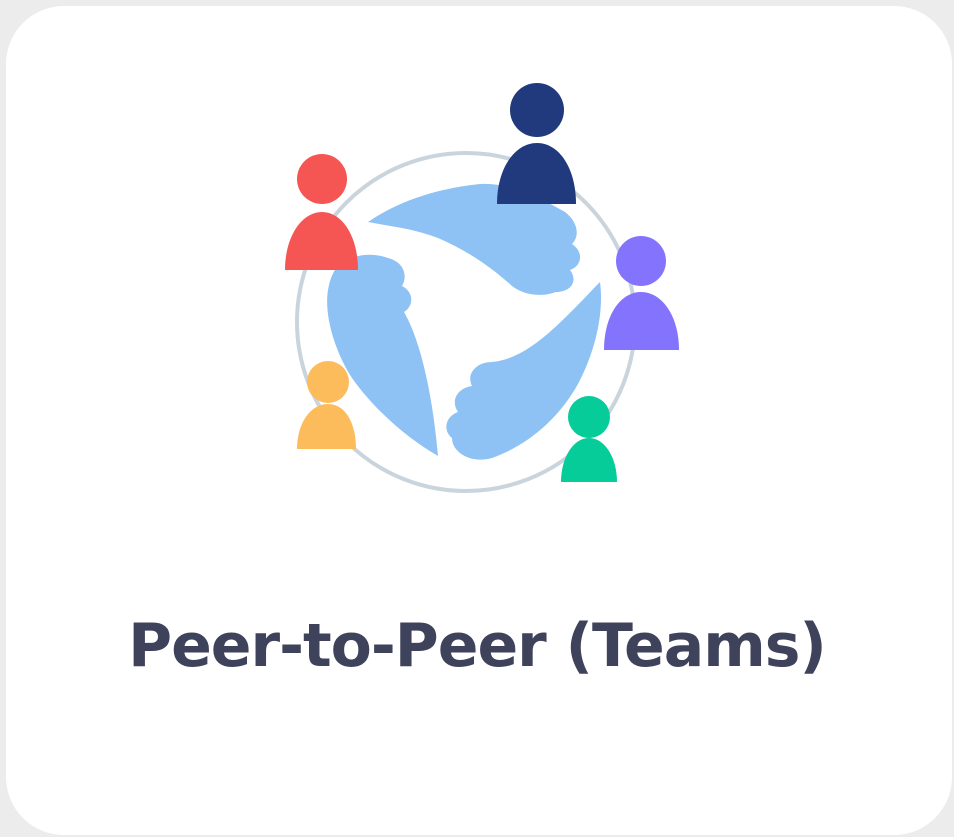  What do you see at coordinates (641, 293) in the screenshot?
I see `person-purple-icon` at bounding box center [641, 293].